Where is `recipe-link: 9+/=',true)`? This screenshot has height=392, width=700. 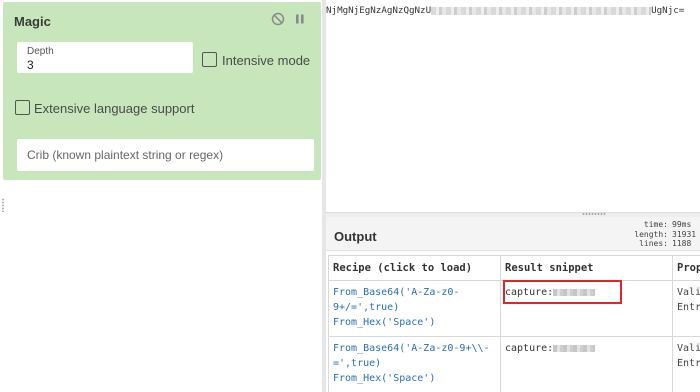
recipe-link: 9+/=',true) is located at coordinates (414, 307).